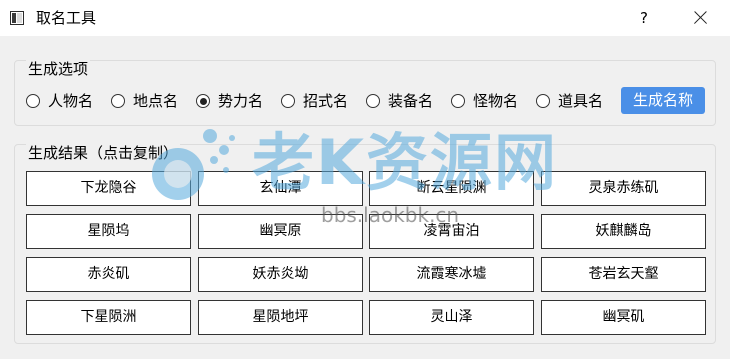 The width and height of the screenshot is (730, 359). I want to click on results-group-title: 生成结果（点击复制）, so click(103, 153).